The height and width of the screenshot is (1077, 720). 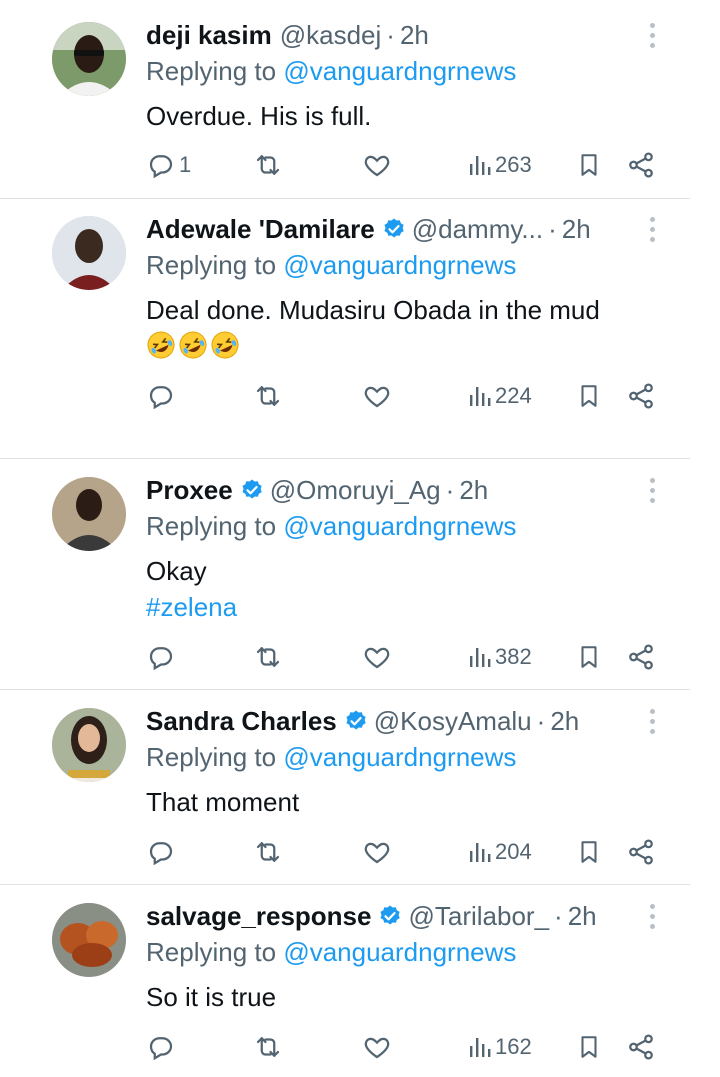 What do you see at coordinates (209, 35) in the screenshot?
I see `author-name: deji kasim` at bounding box center [209, 35].